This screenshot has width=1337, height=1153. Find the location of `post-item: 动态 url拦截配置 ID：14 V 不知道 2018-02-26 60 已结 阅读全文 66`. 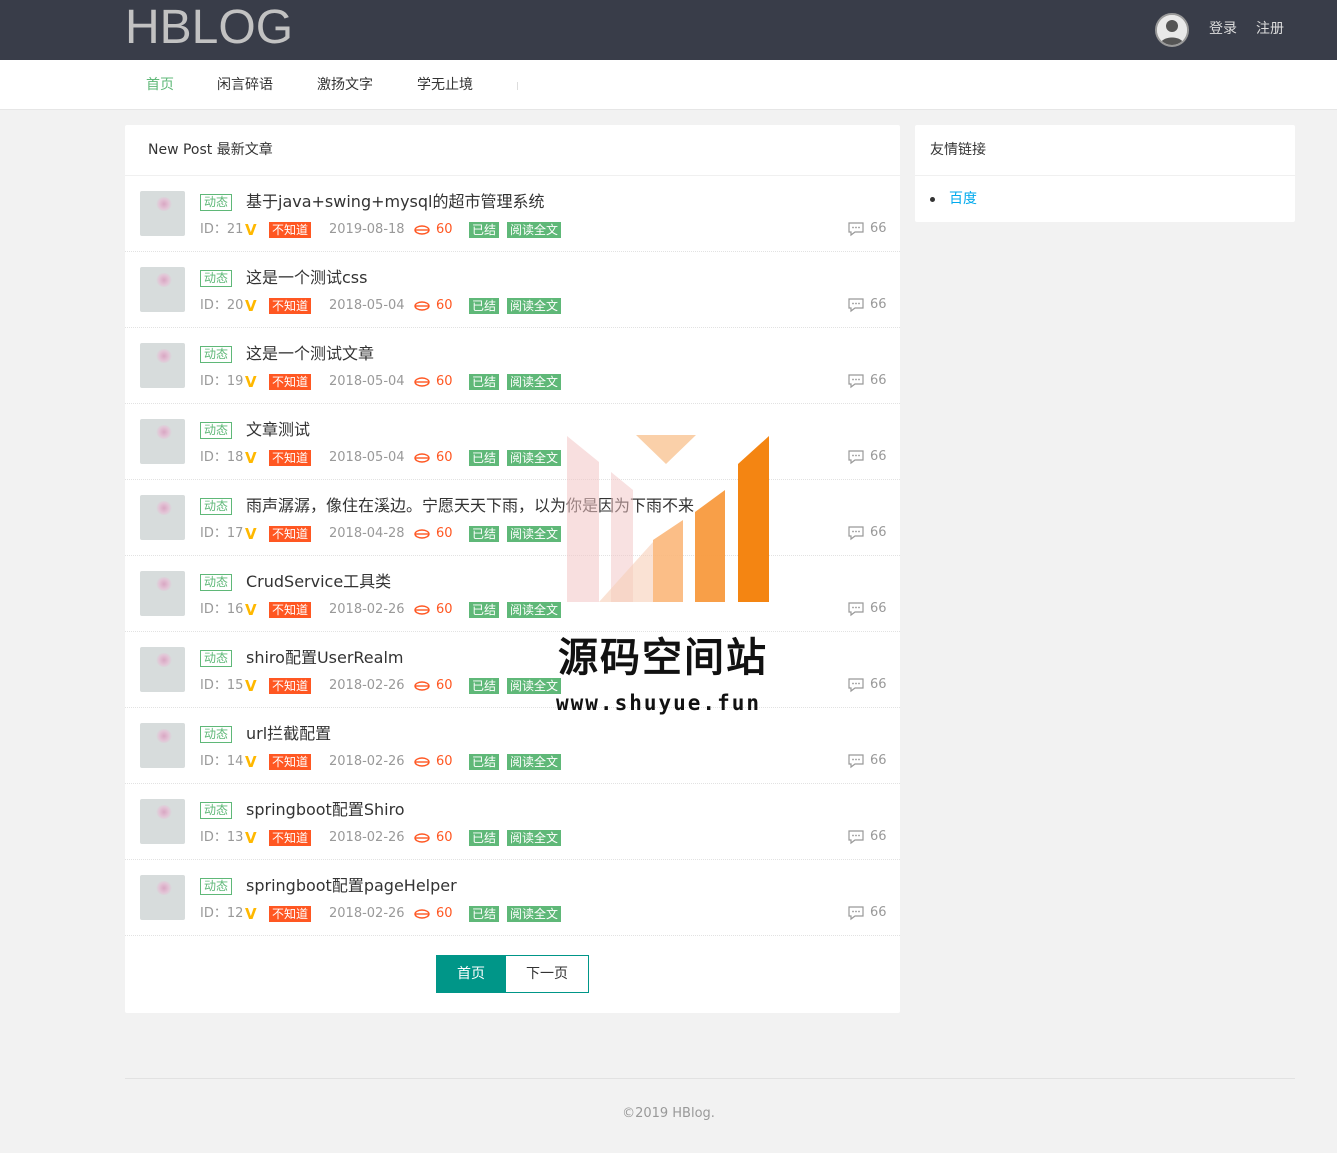

post-item: 动态 url拦截配置 ID：14 V 不知道 2018-02-26 60 已结 阅读全文 66 is located at coordinates (512, 746).